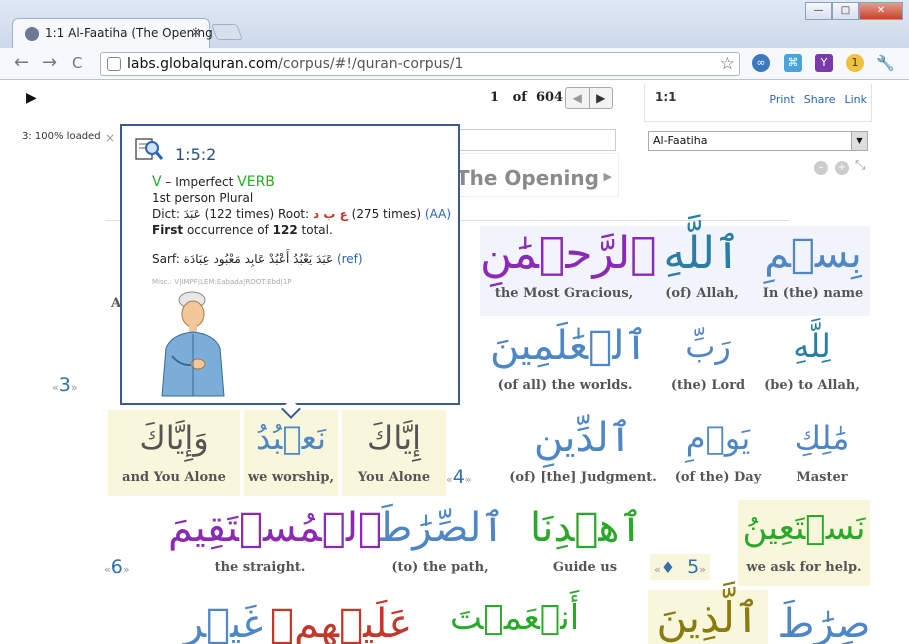 Image resolution: width=909 pixels, height=644 pixels. I want to click on reference-panel: 1:1 Print Share Link, so click(758, 103).